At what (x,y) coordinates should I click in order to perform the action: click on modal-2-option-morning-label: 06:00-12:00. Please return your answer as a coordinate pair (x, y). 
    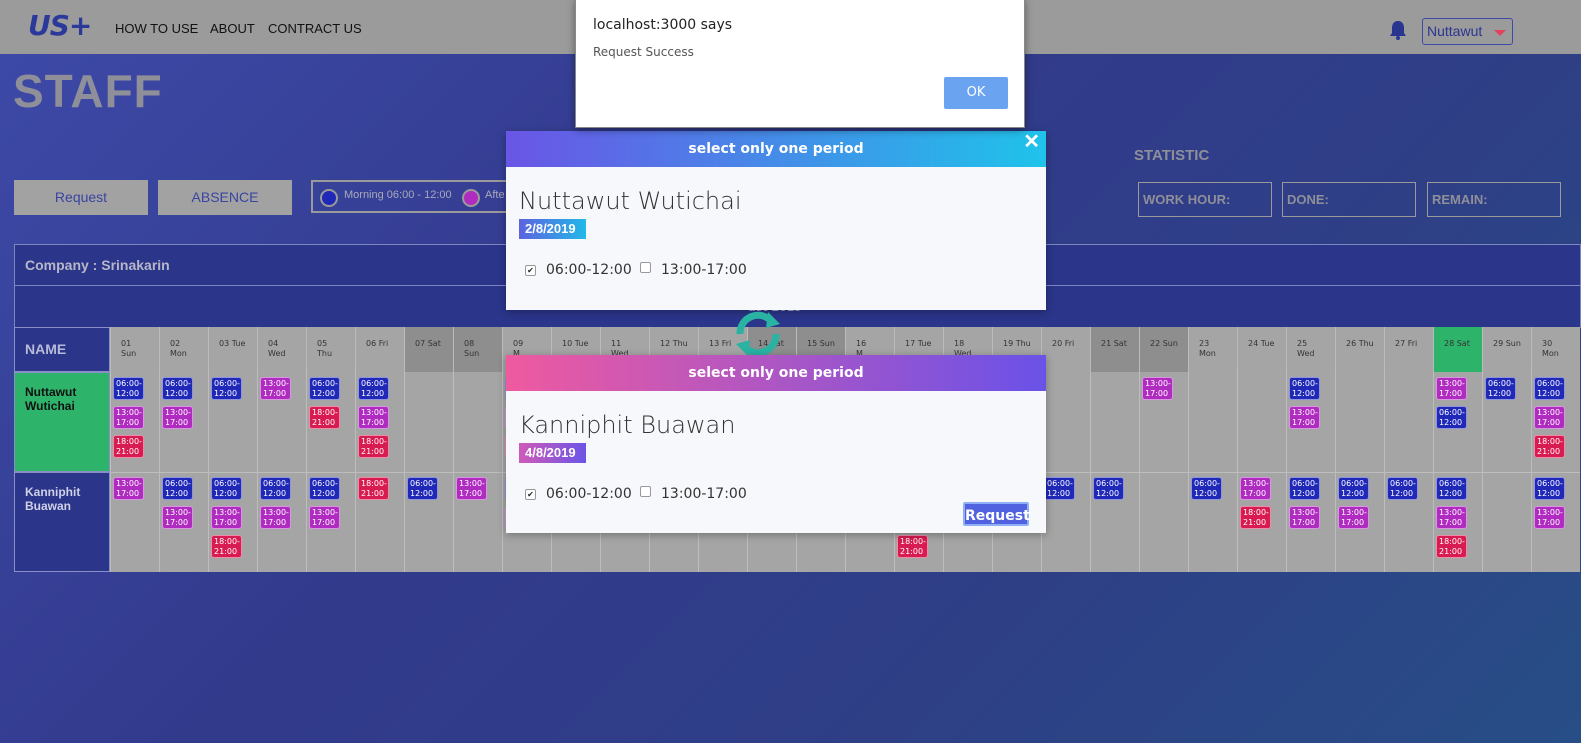
    Looking at the image, I should click on (589, 494).